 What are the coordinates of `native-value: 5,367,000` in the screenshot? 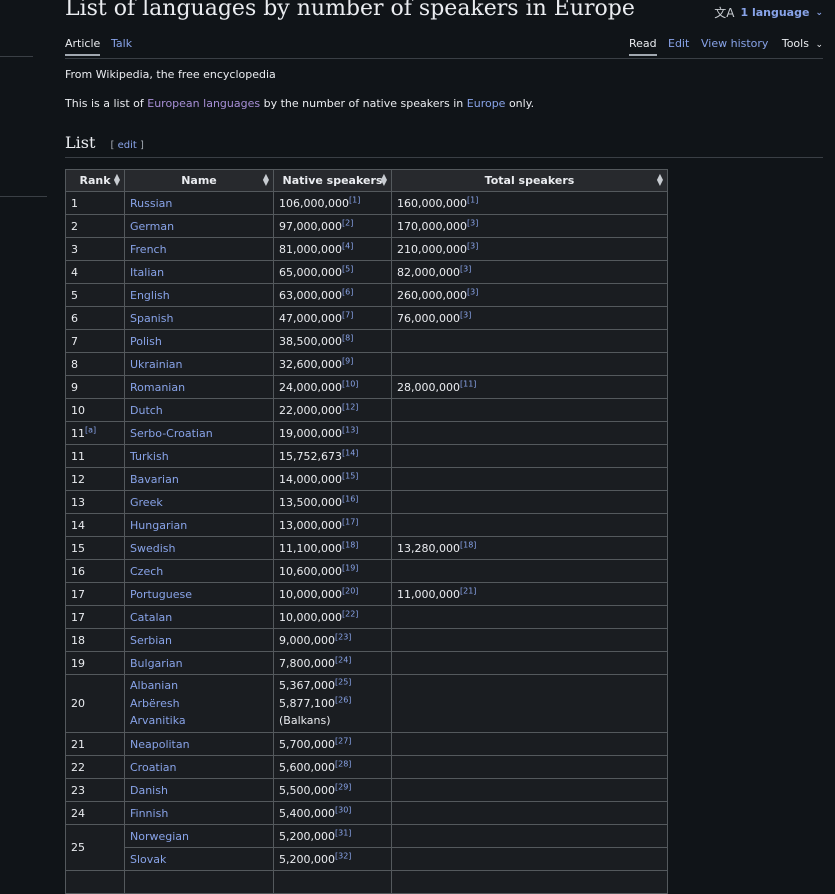 It's located at (307, 686).